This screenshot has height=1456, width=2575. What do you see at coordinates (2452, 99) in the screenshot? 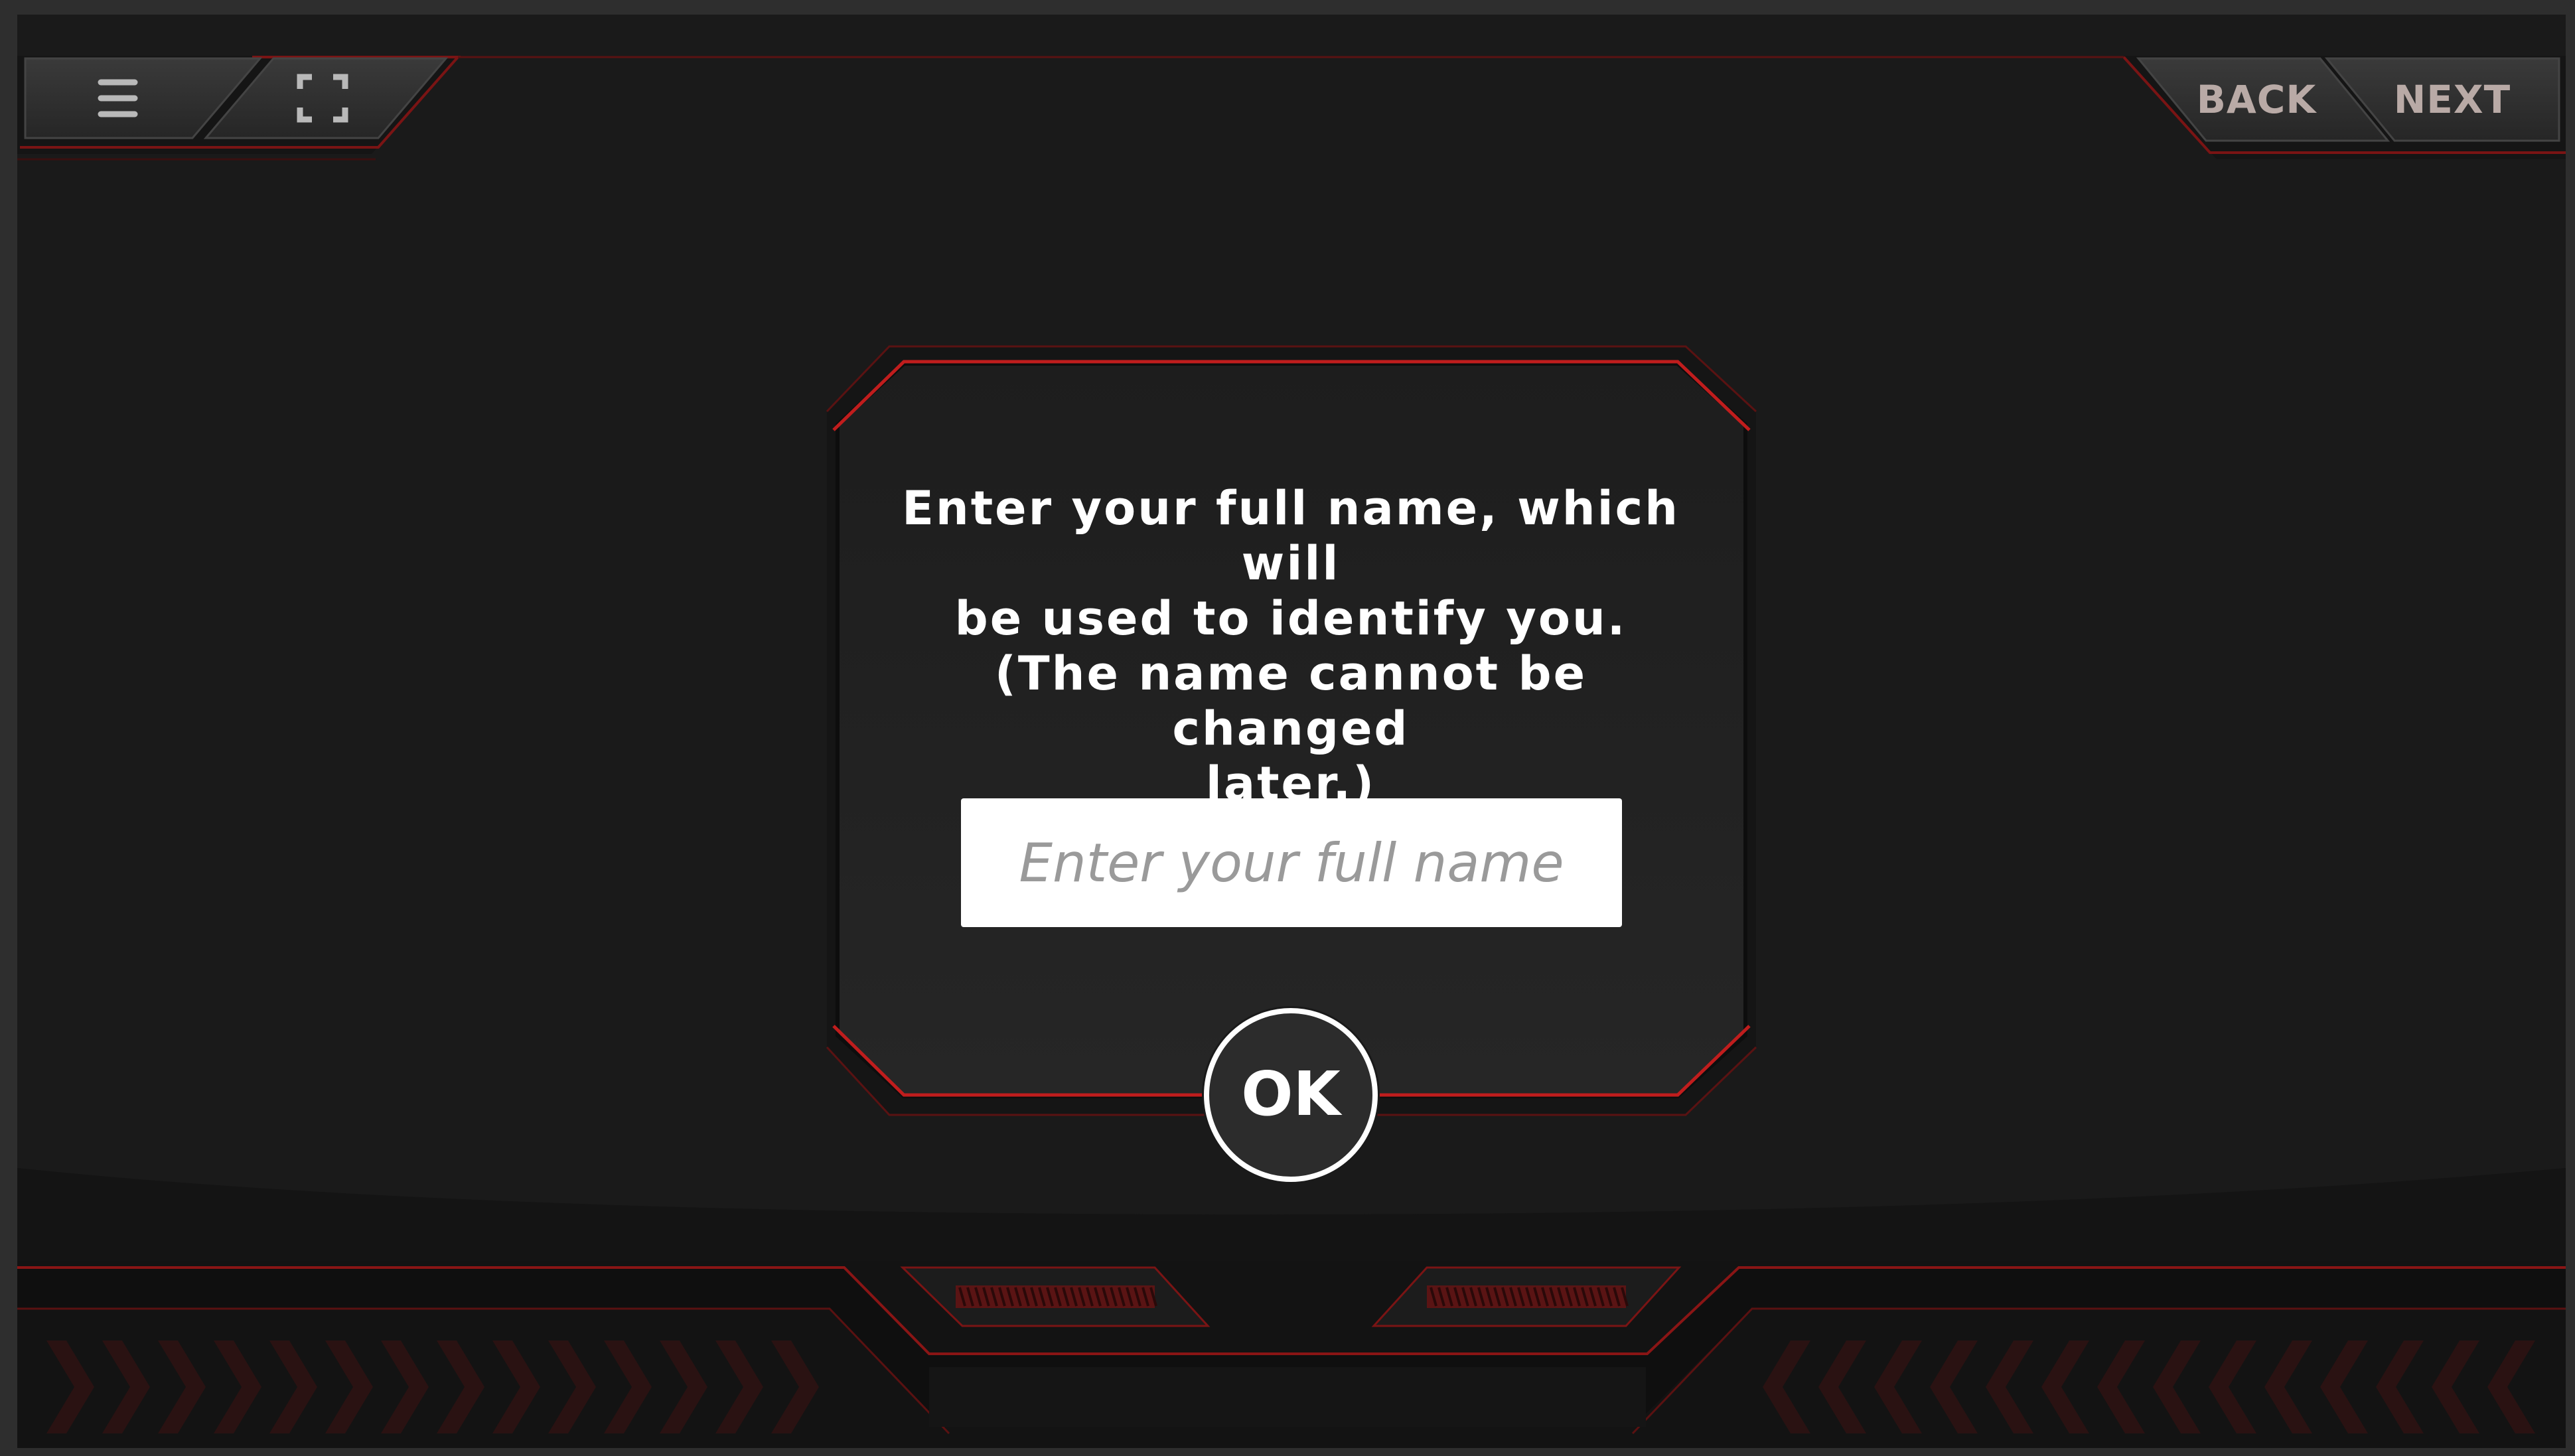
I see `next-button-label: NEXT` at bounding box center [2452, 99].